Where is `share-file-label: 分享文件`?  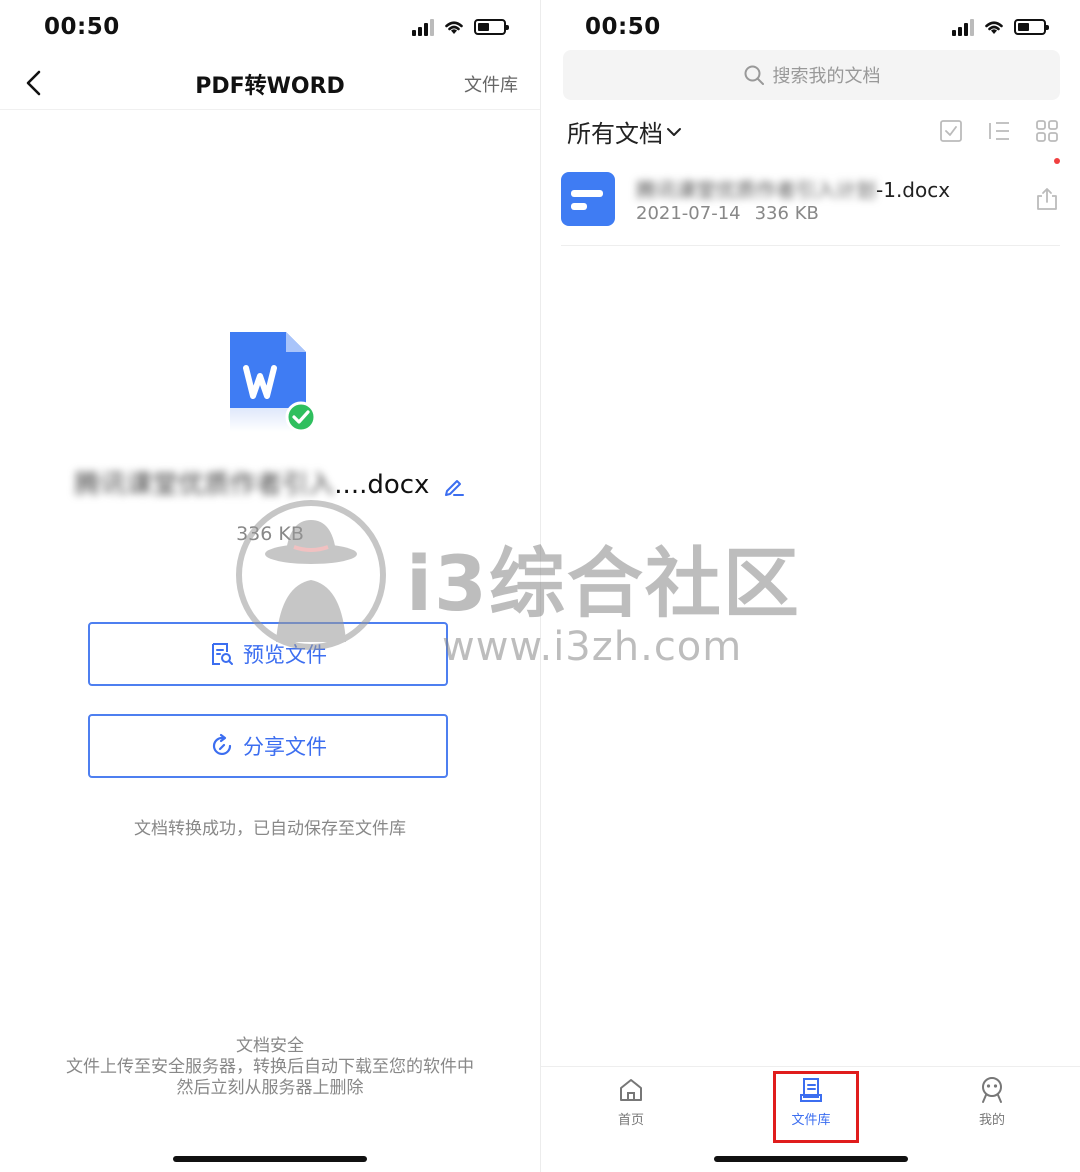 share-file-label: 分享文件 is located at coordinates (285, 747).